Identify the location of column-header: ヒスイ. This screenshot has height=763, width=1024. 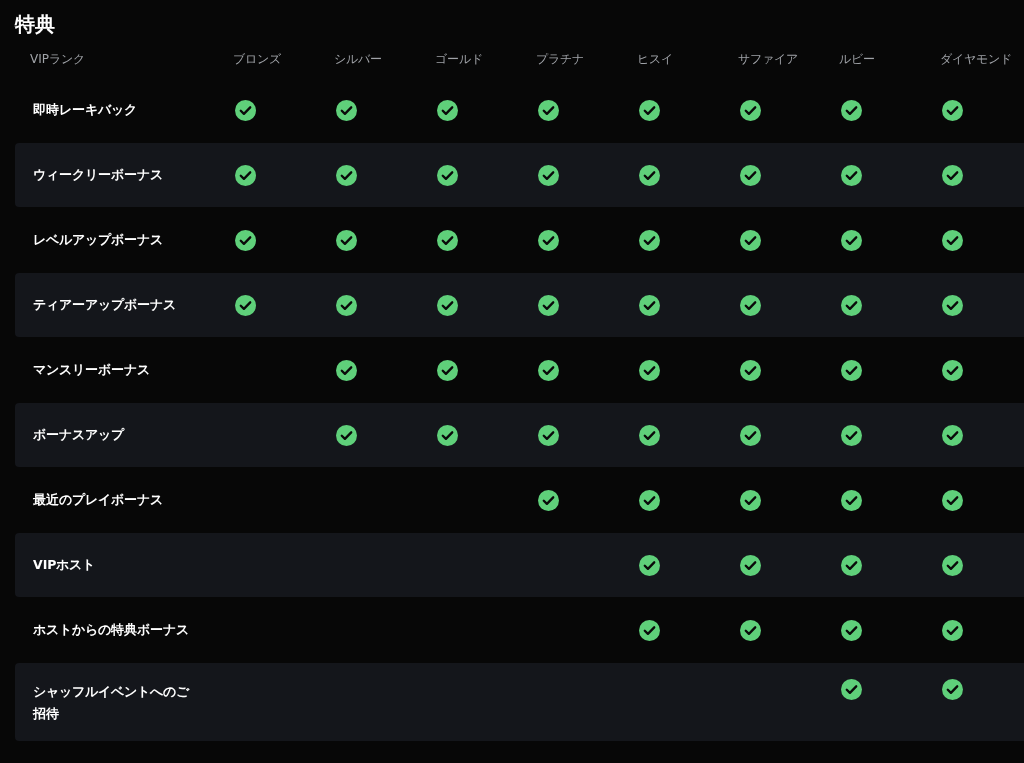
(655, 59).